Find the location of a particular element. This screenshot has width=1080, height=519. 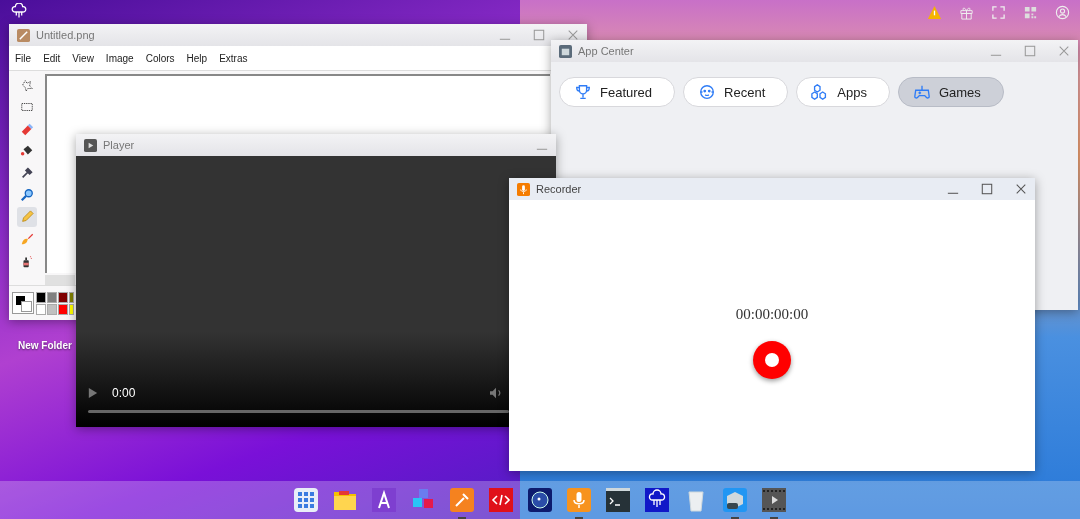

player-dock-item is located at coordinates (774, 503).